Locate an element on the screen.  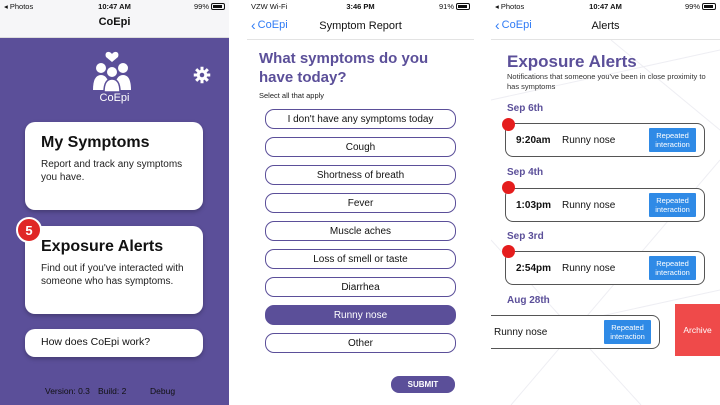
alert-date: Sep 6th is located at coordinates (525, 108).